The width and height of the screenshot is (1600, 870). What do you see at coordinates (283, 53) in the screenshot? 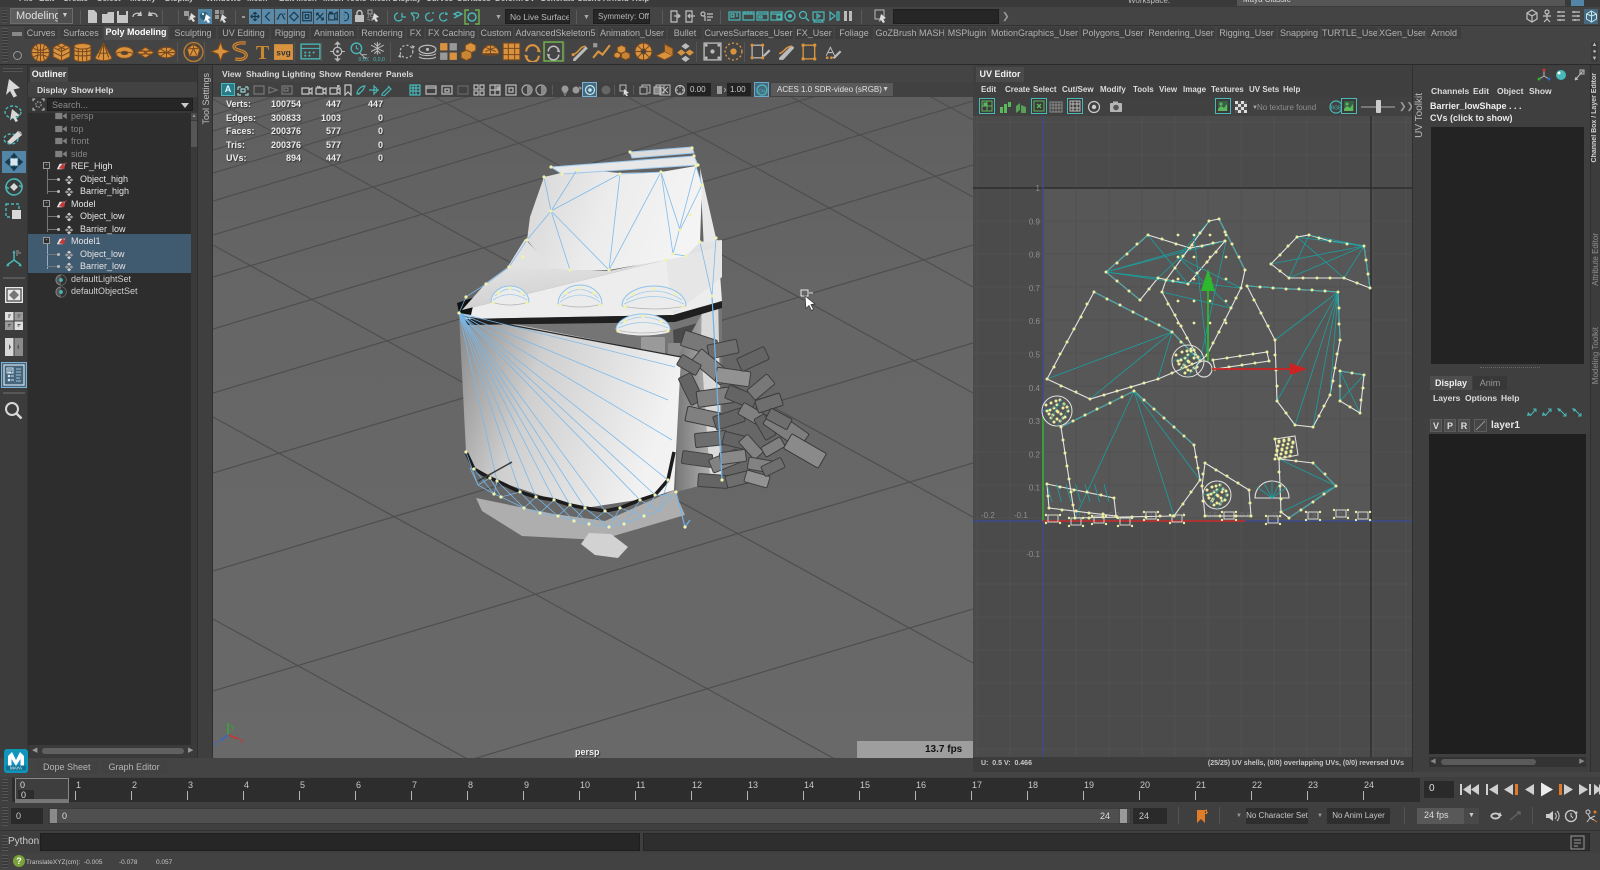
I see `svg-text: svg` at bounding box center [283, 53].